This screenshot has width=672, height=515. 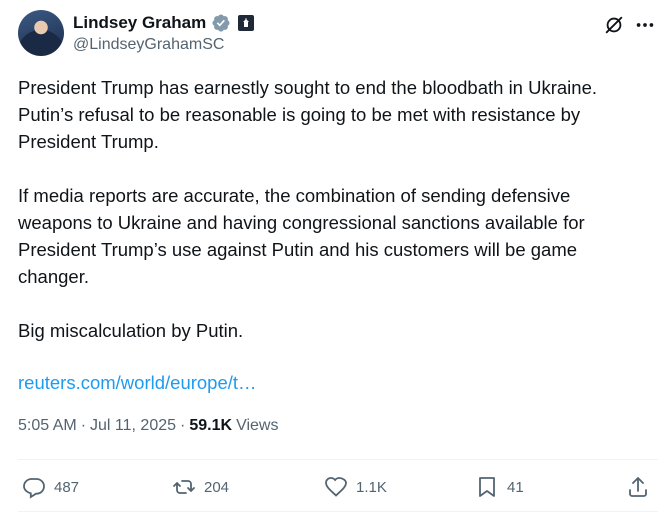 I want to click on like-button: 1.1K, so click(x=355, y=487).